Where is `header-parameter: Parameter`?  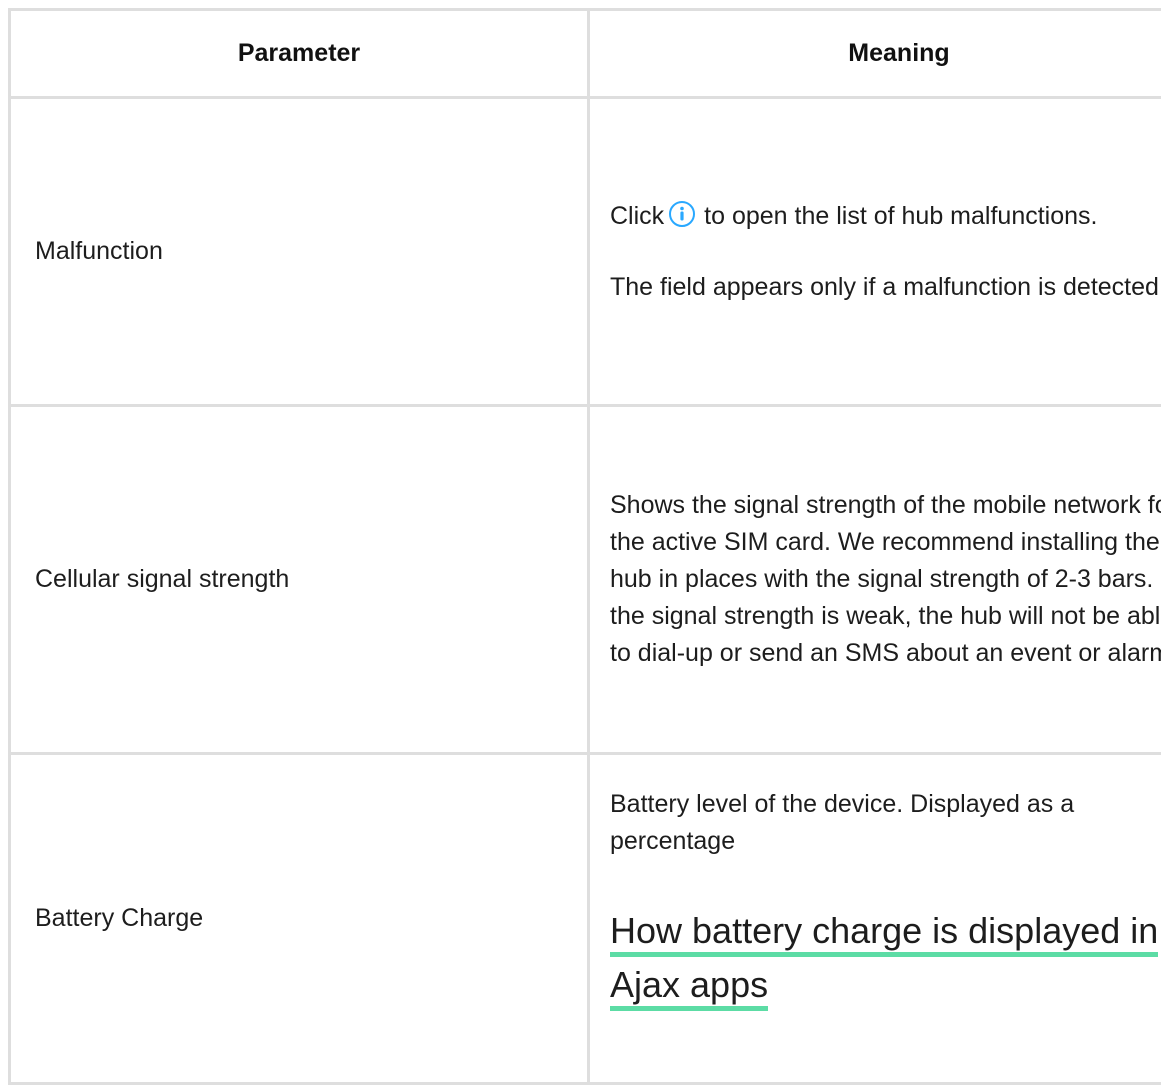
header-parameter: Parameter is located at coordinates (299, 54).